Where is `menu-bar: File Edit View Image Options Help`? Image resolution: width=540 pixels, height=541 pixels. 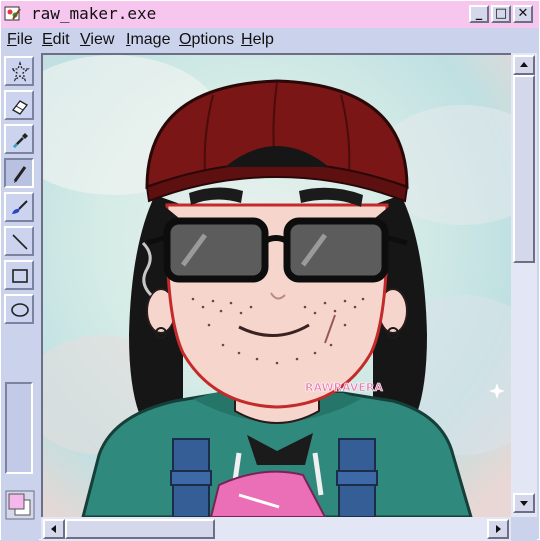
menu-bar: File Edit View Image Options Help is located at coordinates (270, 40).